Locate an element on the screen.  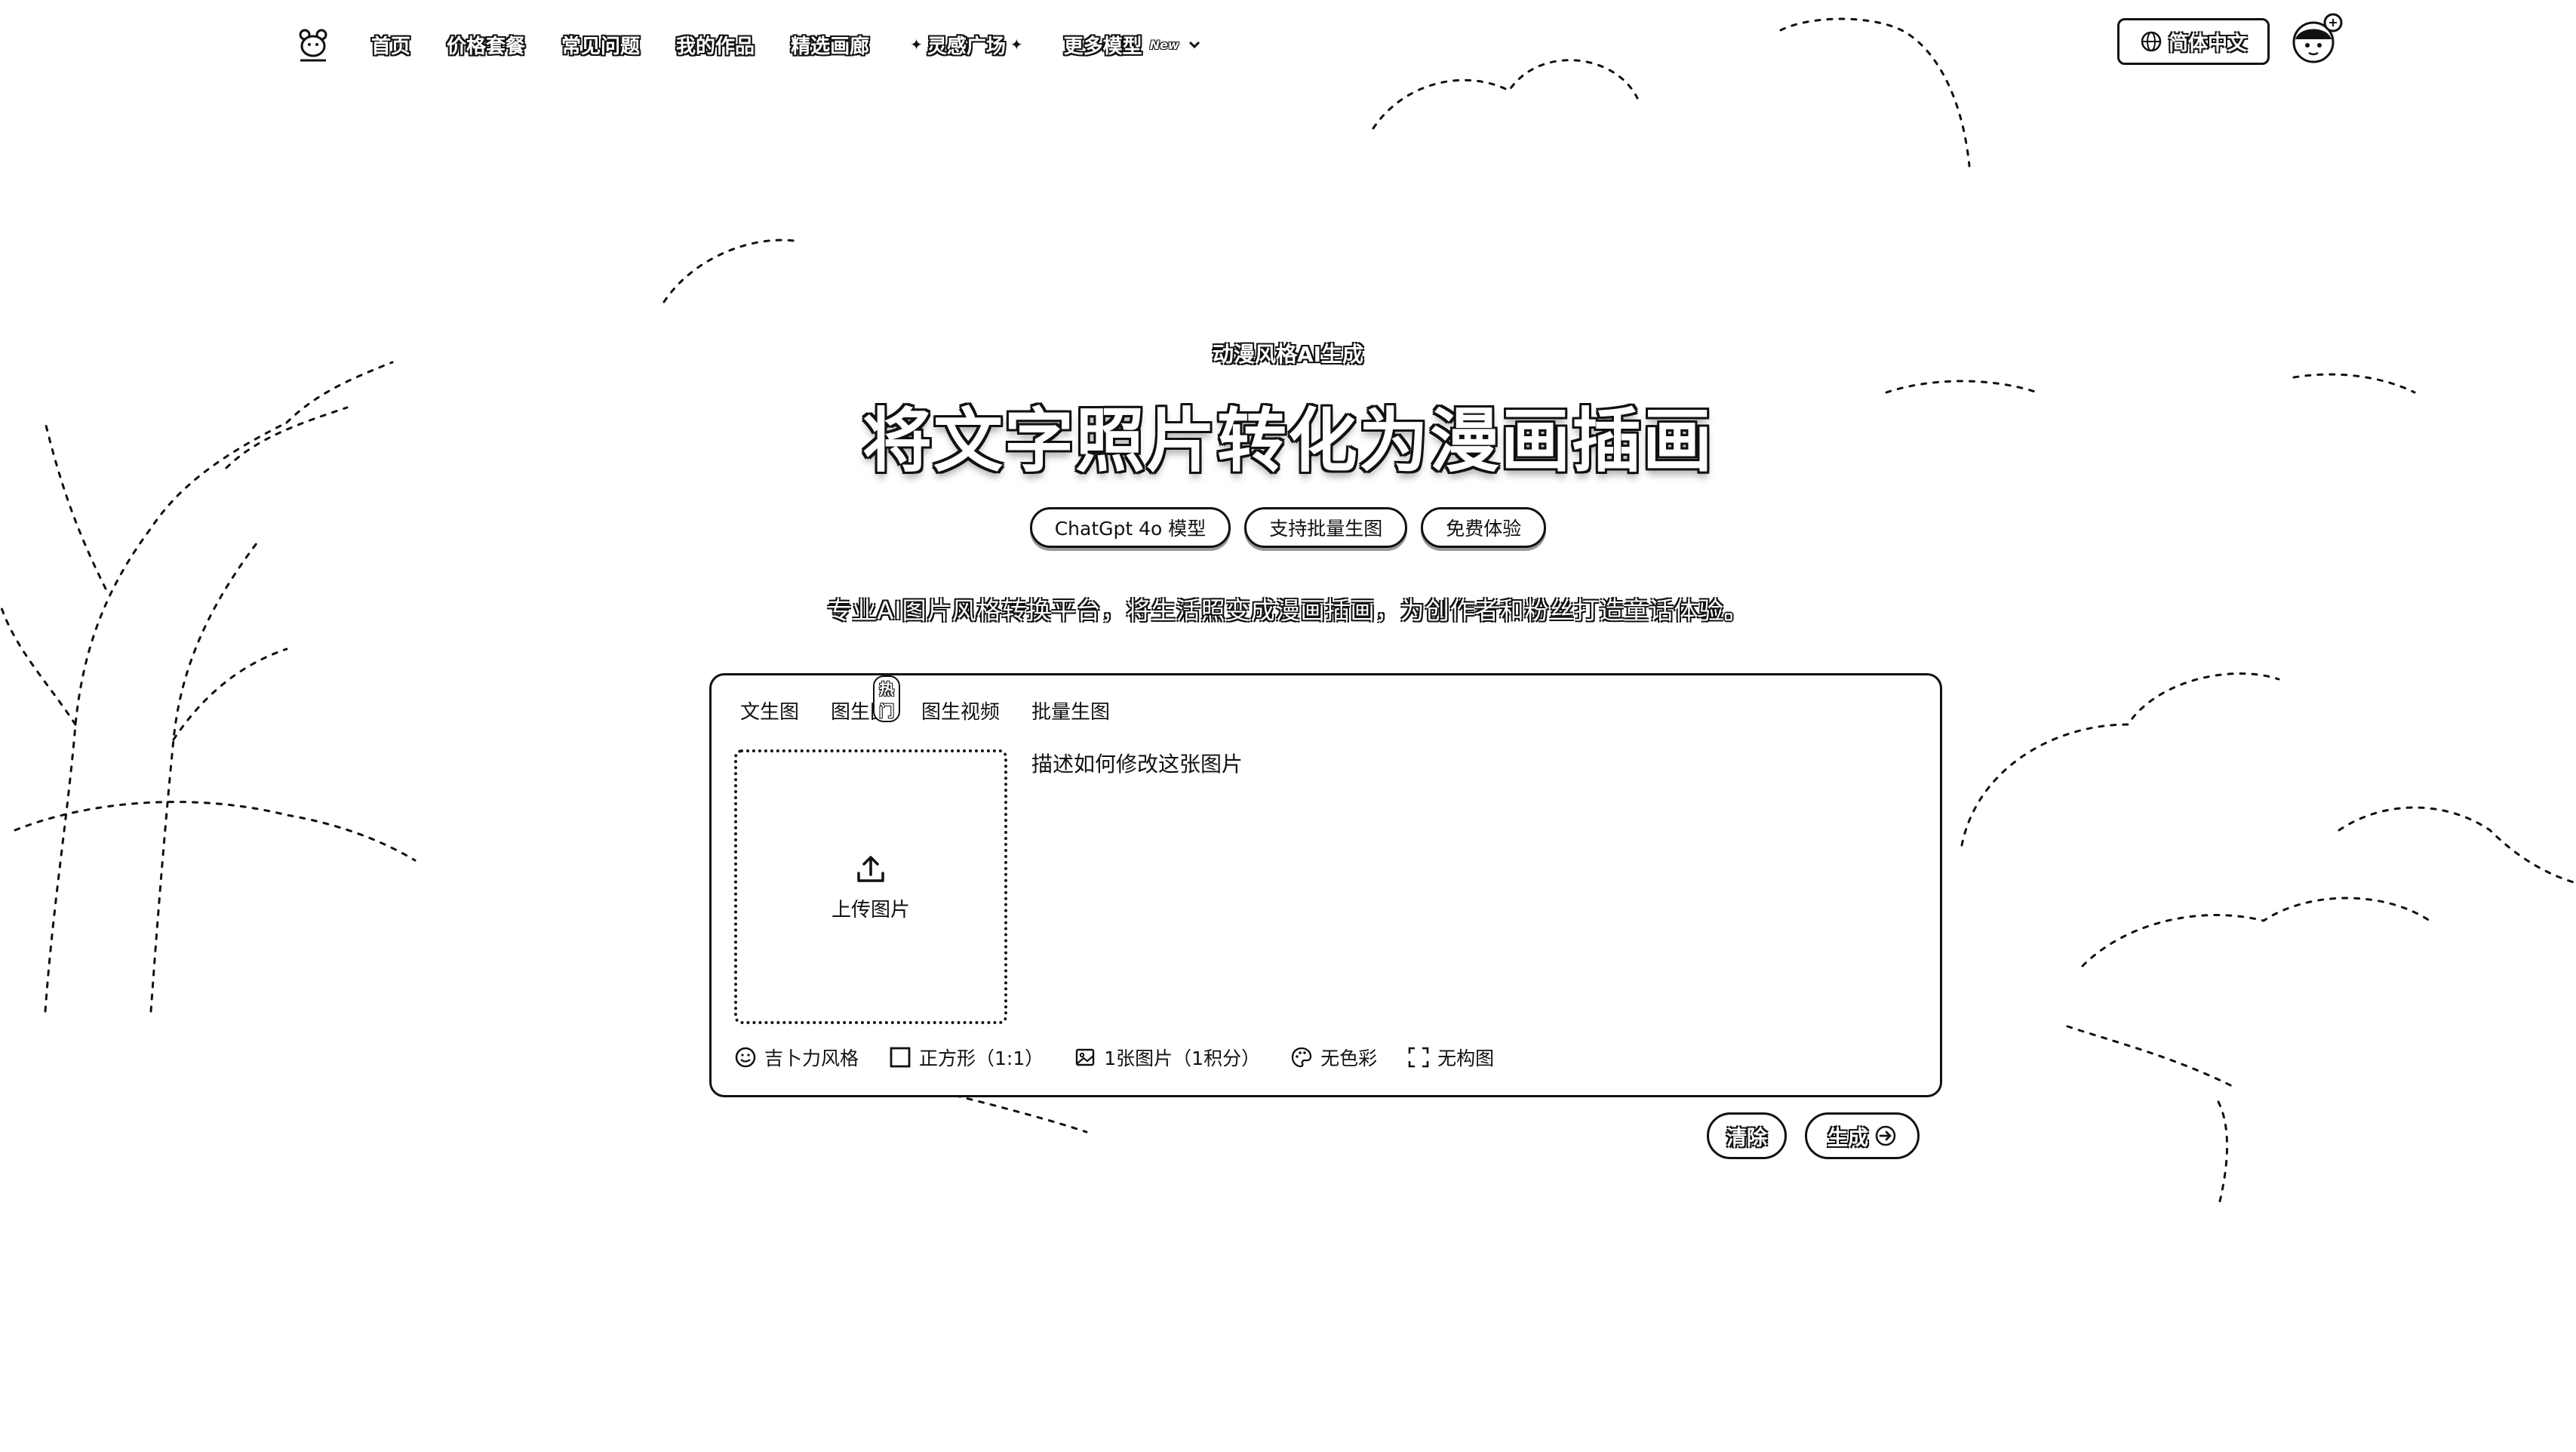
nav-gallery: 精选画廊 is located at coordinates (830, 45).